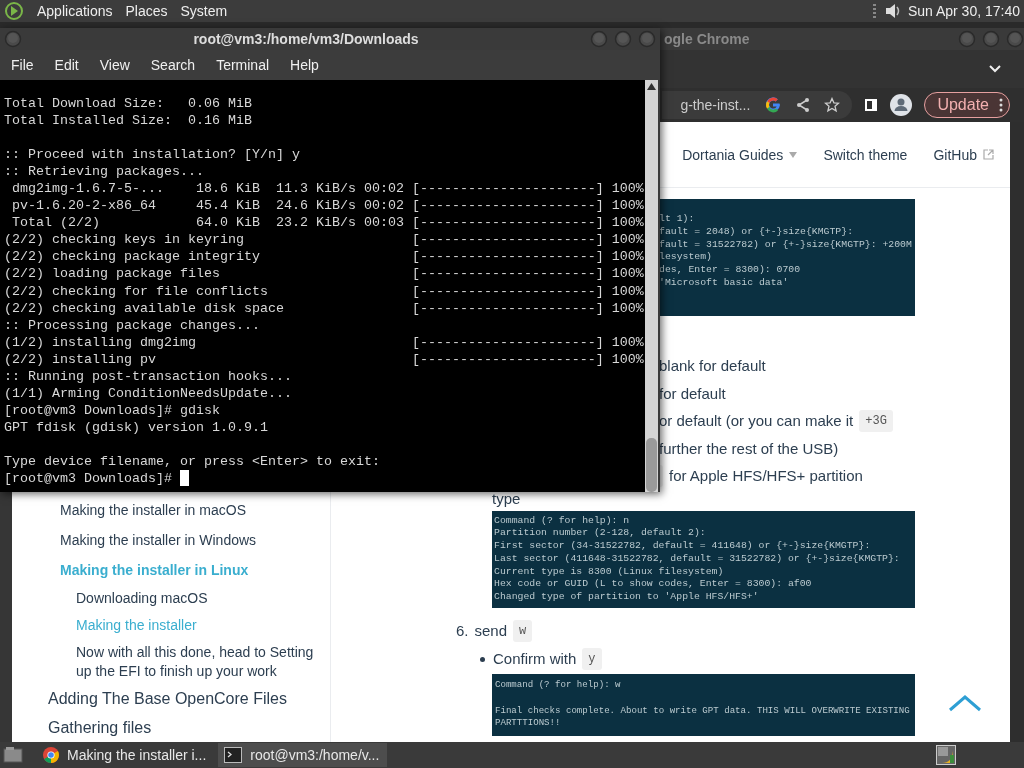 Image resolution: width=1024 pixels, height=768 pixels. I want to click on menu-logo-icon, so click(14, 11).